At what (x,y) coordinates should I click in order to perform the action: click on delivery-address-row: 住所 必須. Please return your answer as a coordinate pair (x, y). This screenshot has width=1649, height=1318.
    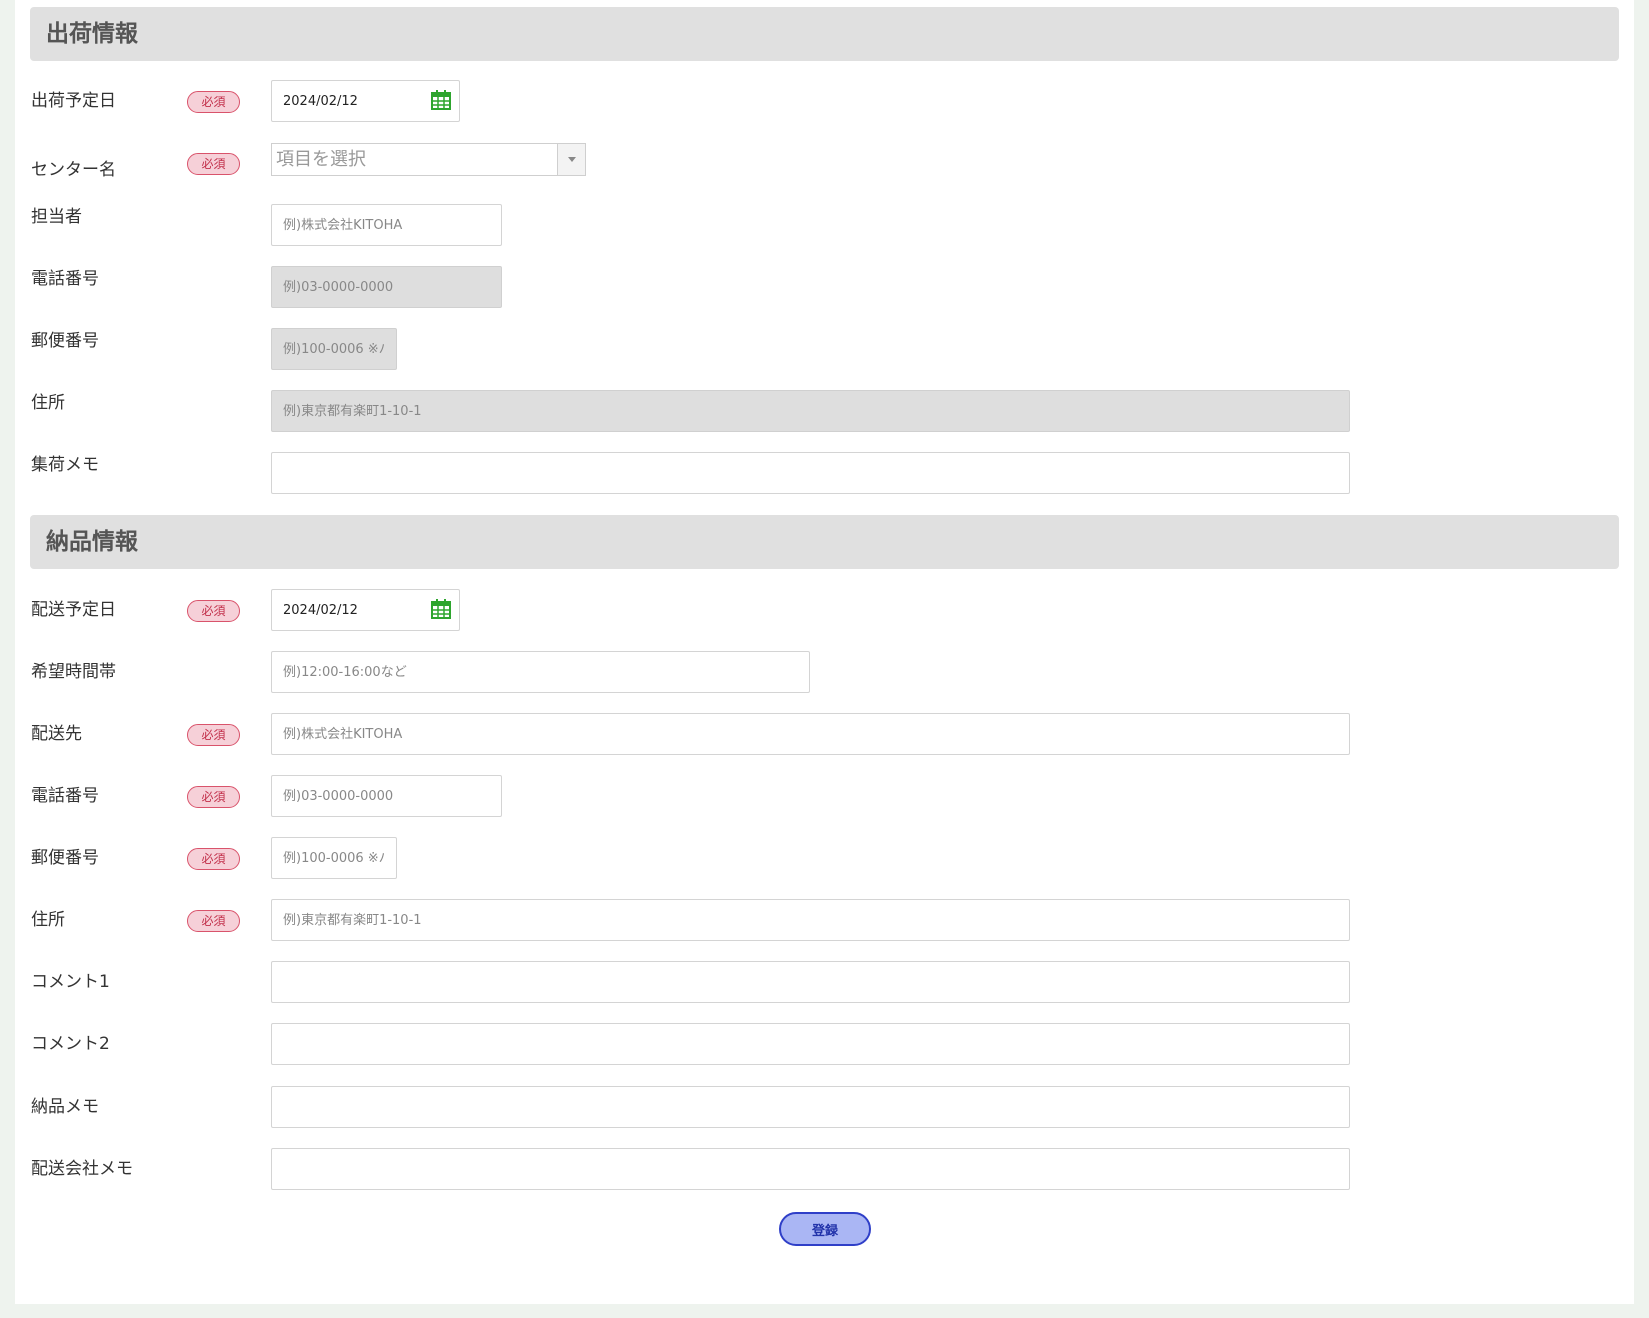
    Looking at the image, I should click on (824, 920).